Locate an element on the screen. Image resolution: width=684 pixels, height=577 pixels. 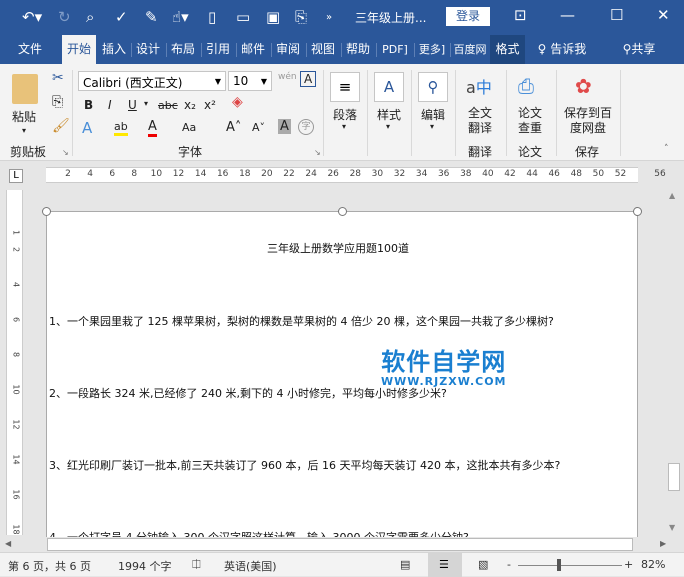
document-heading: 三年级上册数学应用题100道 is located at coordinates (338, 248).